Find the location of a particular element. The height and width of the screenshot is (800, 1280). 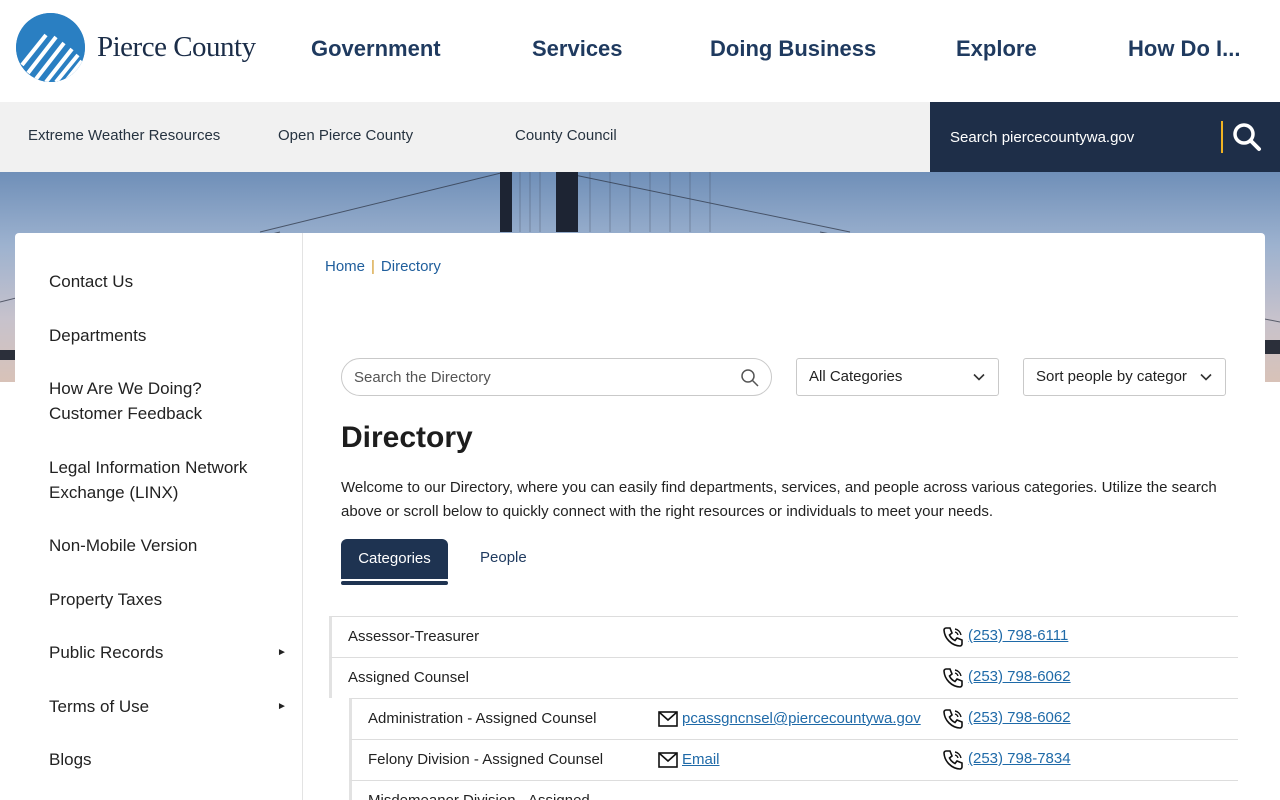

tab-categories: Categories is located at coordinates (394, 559).